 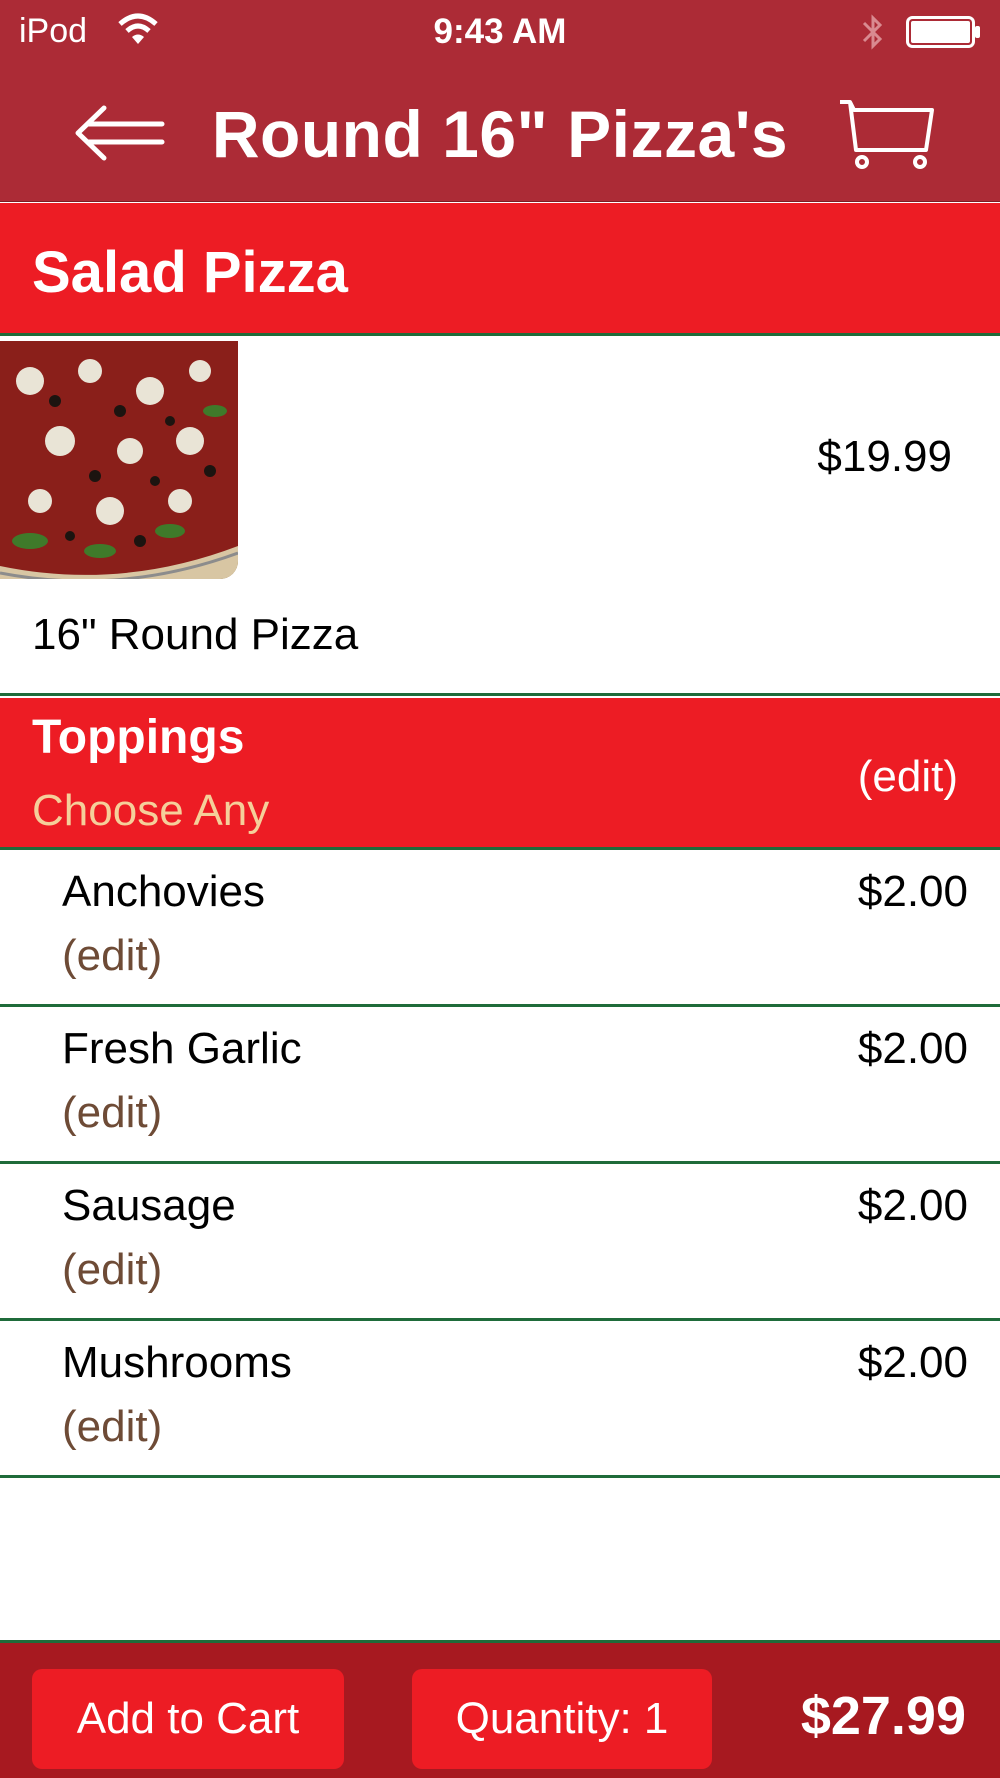 I want to click on item-price: $19.99, so click(x=884, y=456).